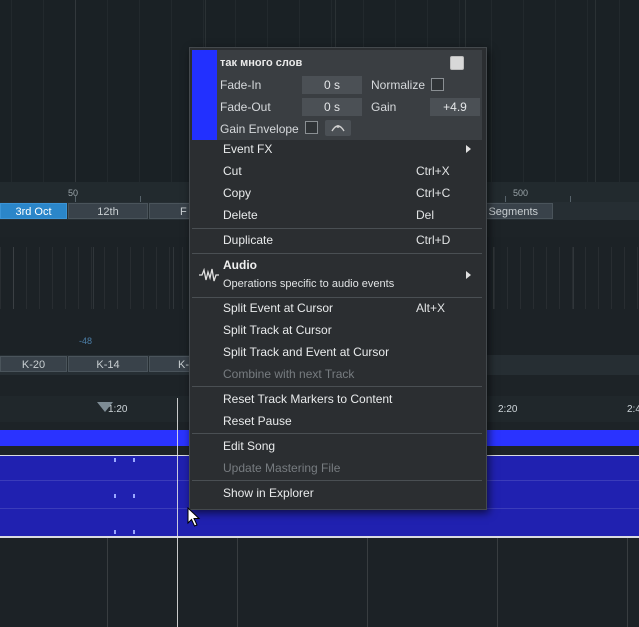 The height and width of the screenshot is (627, 639). Describe the element at coordinates (398, 85) in the screenshot. I see `normalize-label: Normalize` at that location.